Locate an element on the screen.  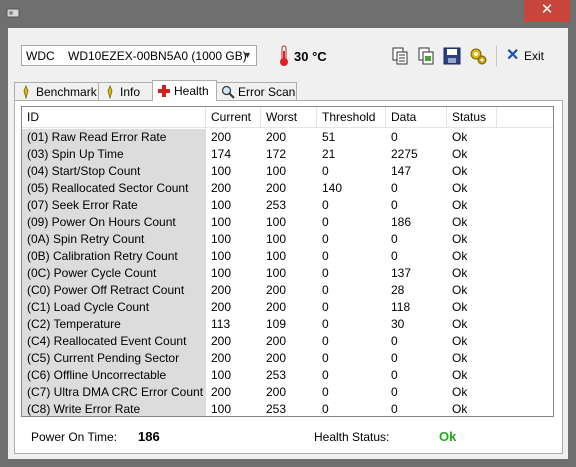
power-on-time-value: 186 is located at coordinates (149, 436).